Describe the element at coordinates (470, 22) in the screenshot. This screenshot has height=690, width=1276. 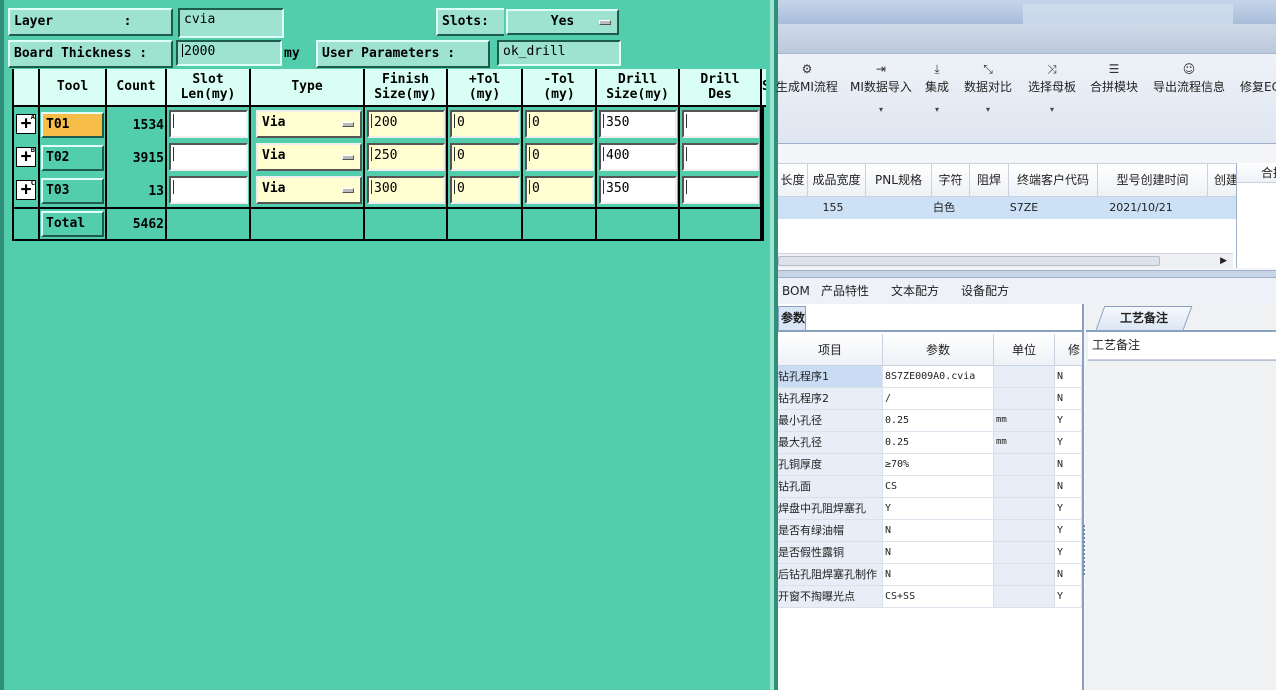
I see `slots-label: Slots:` at that location.